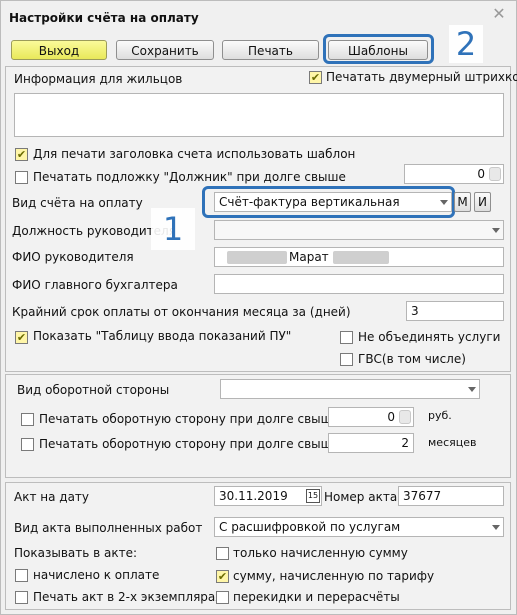 This screenshot has width=517, height=615. What do you see at coordinates (466, 44) in the screenshot?
I see `annotation-marker-2: 2` at bounding box center [466, 44].